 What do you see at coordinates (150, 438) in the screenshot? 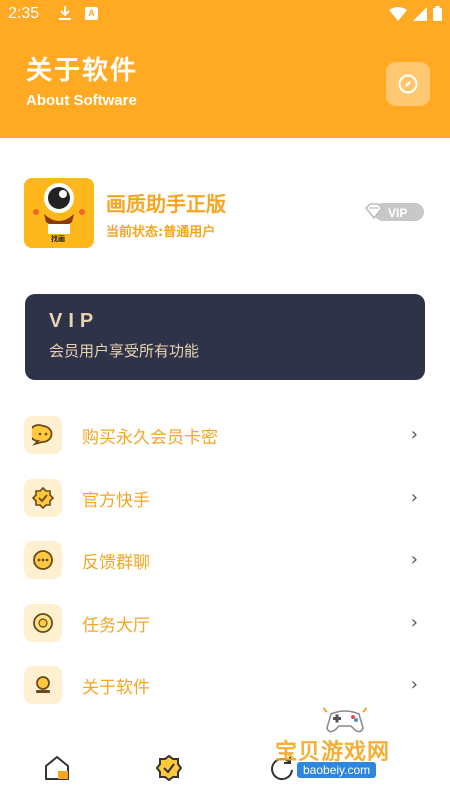
I see `menu-item-label: 购买永久会员卡密` at bounding box center [150, 438].